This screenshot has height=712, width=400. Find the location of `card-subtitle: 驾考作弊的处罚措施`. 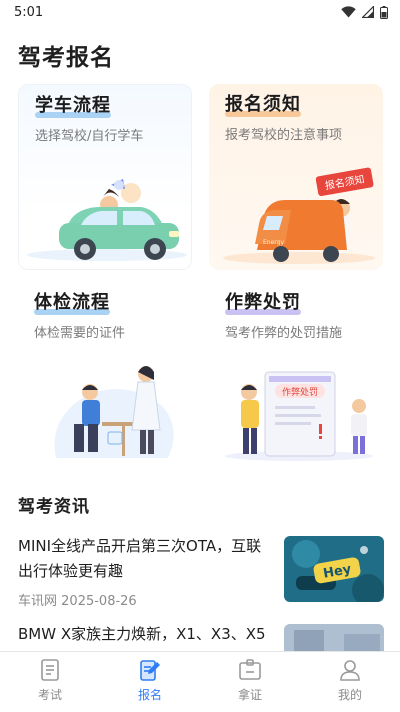

card-subtitle: 驾考作弊的处罚措施 is located at coordinates (284, 333).